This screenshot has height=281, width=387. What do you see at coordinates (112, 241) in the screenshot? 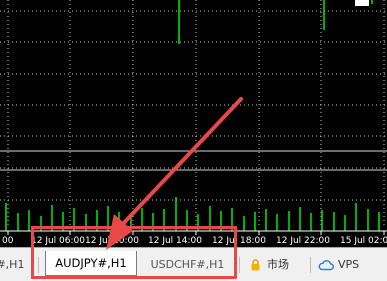
I see `time-axis-label: 12 Jul 10:00` at bounding box center [112, 241].